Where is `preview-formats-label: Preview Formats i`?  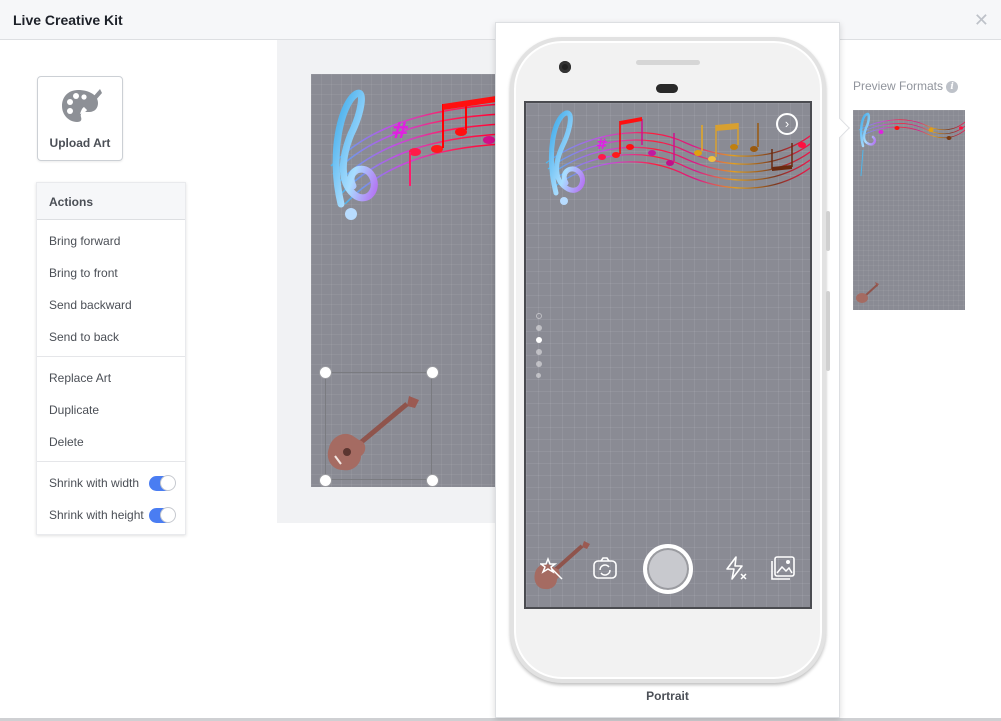
preview-formats-label: Preview Formats i is located at coordinates (906, 86).